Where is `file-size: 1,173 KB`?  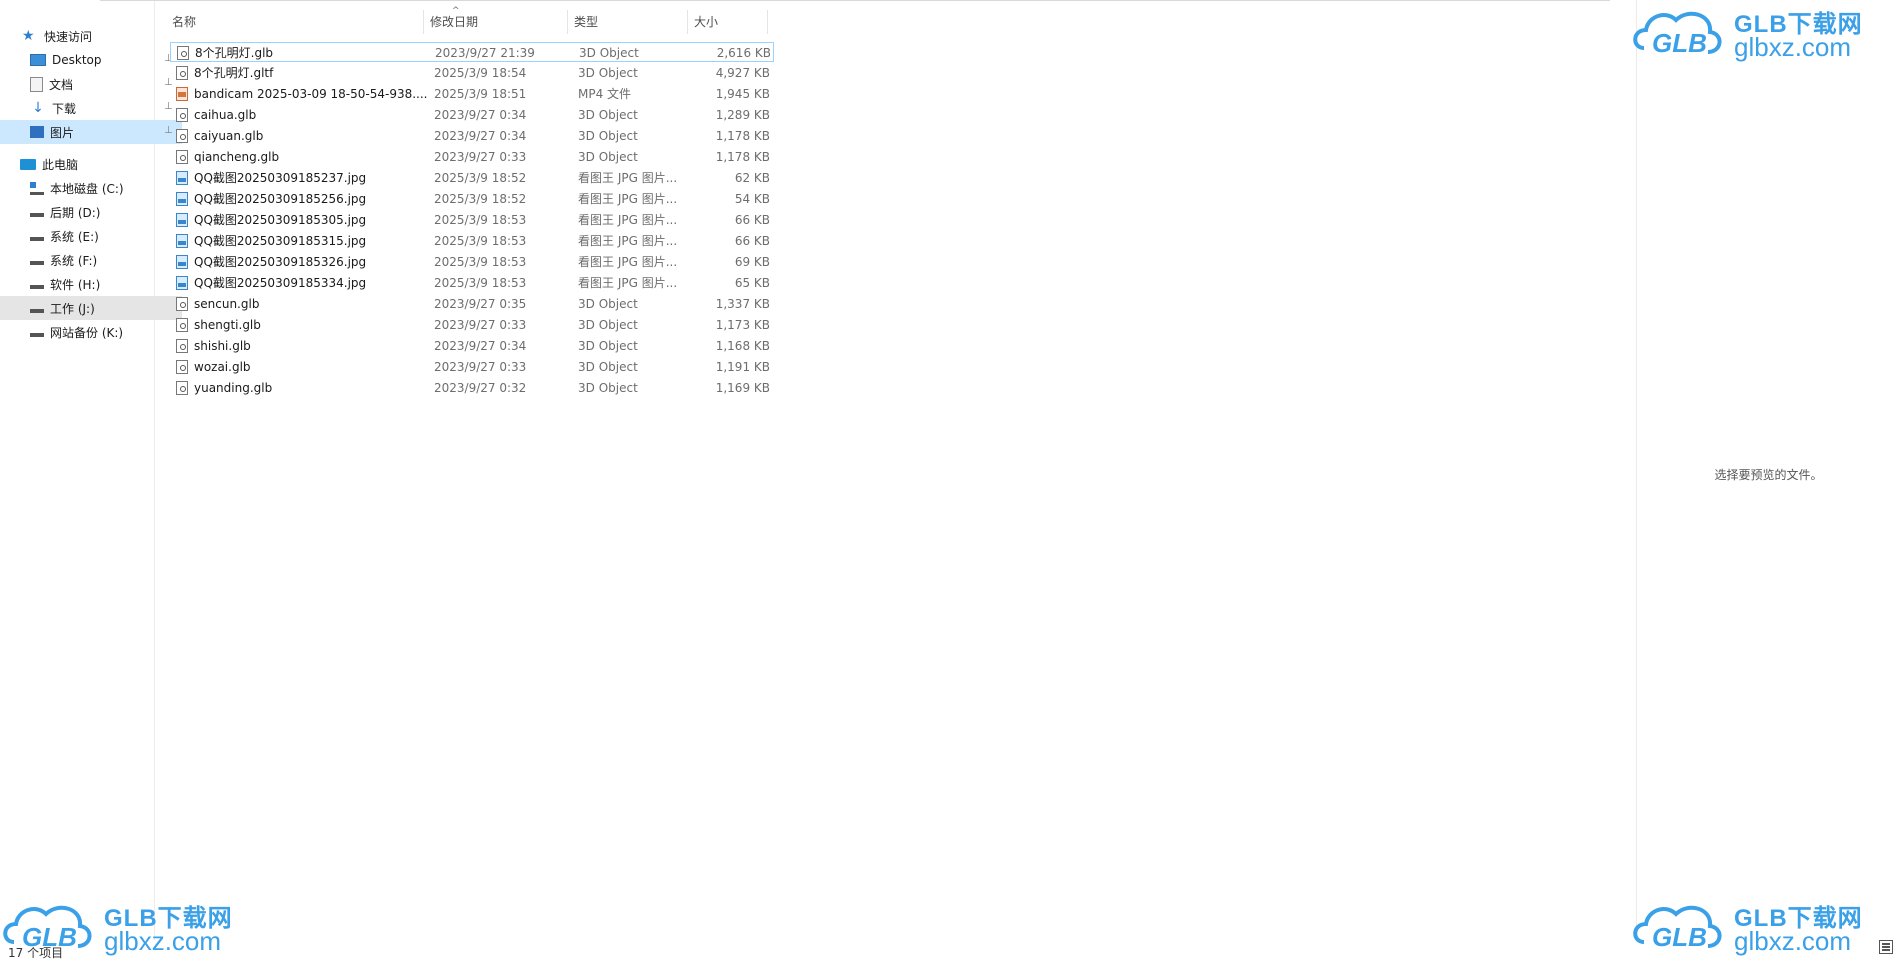 file-size: 1,173 KB is located at coordinates (742, 325).